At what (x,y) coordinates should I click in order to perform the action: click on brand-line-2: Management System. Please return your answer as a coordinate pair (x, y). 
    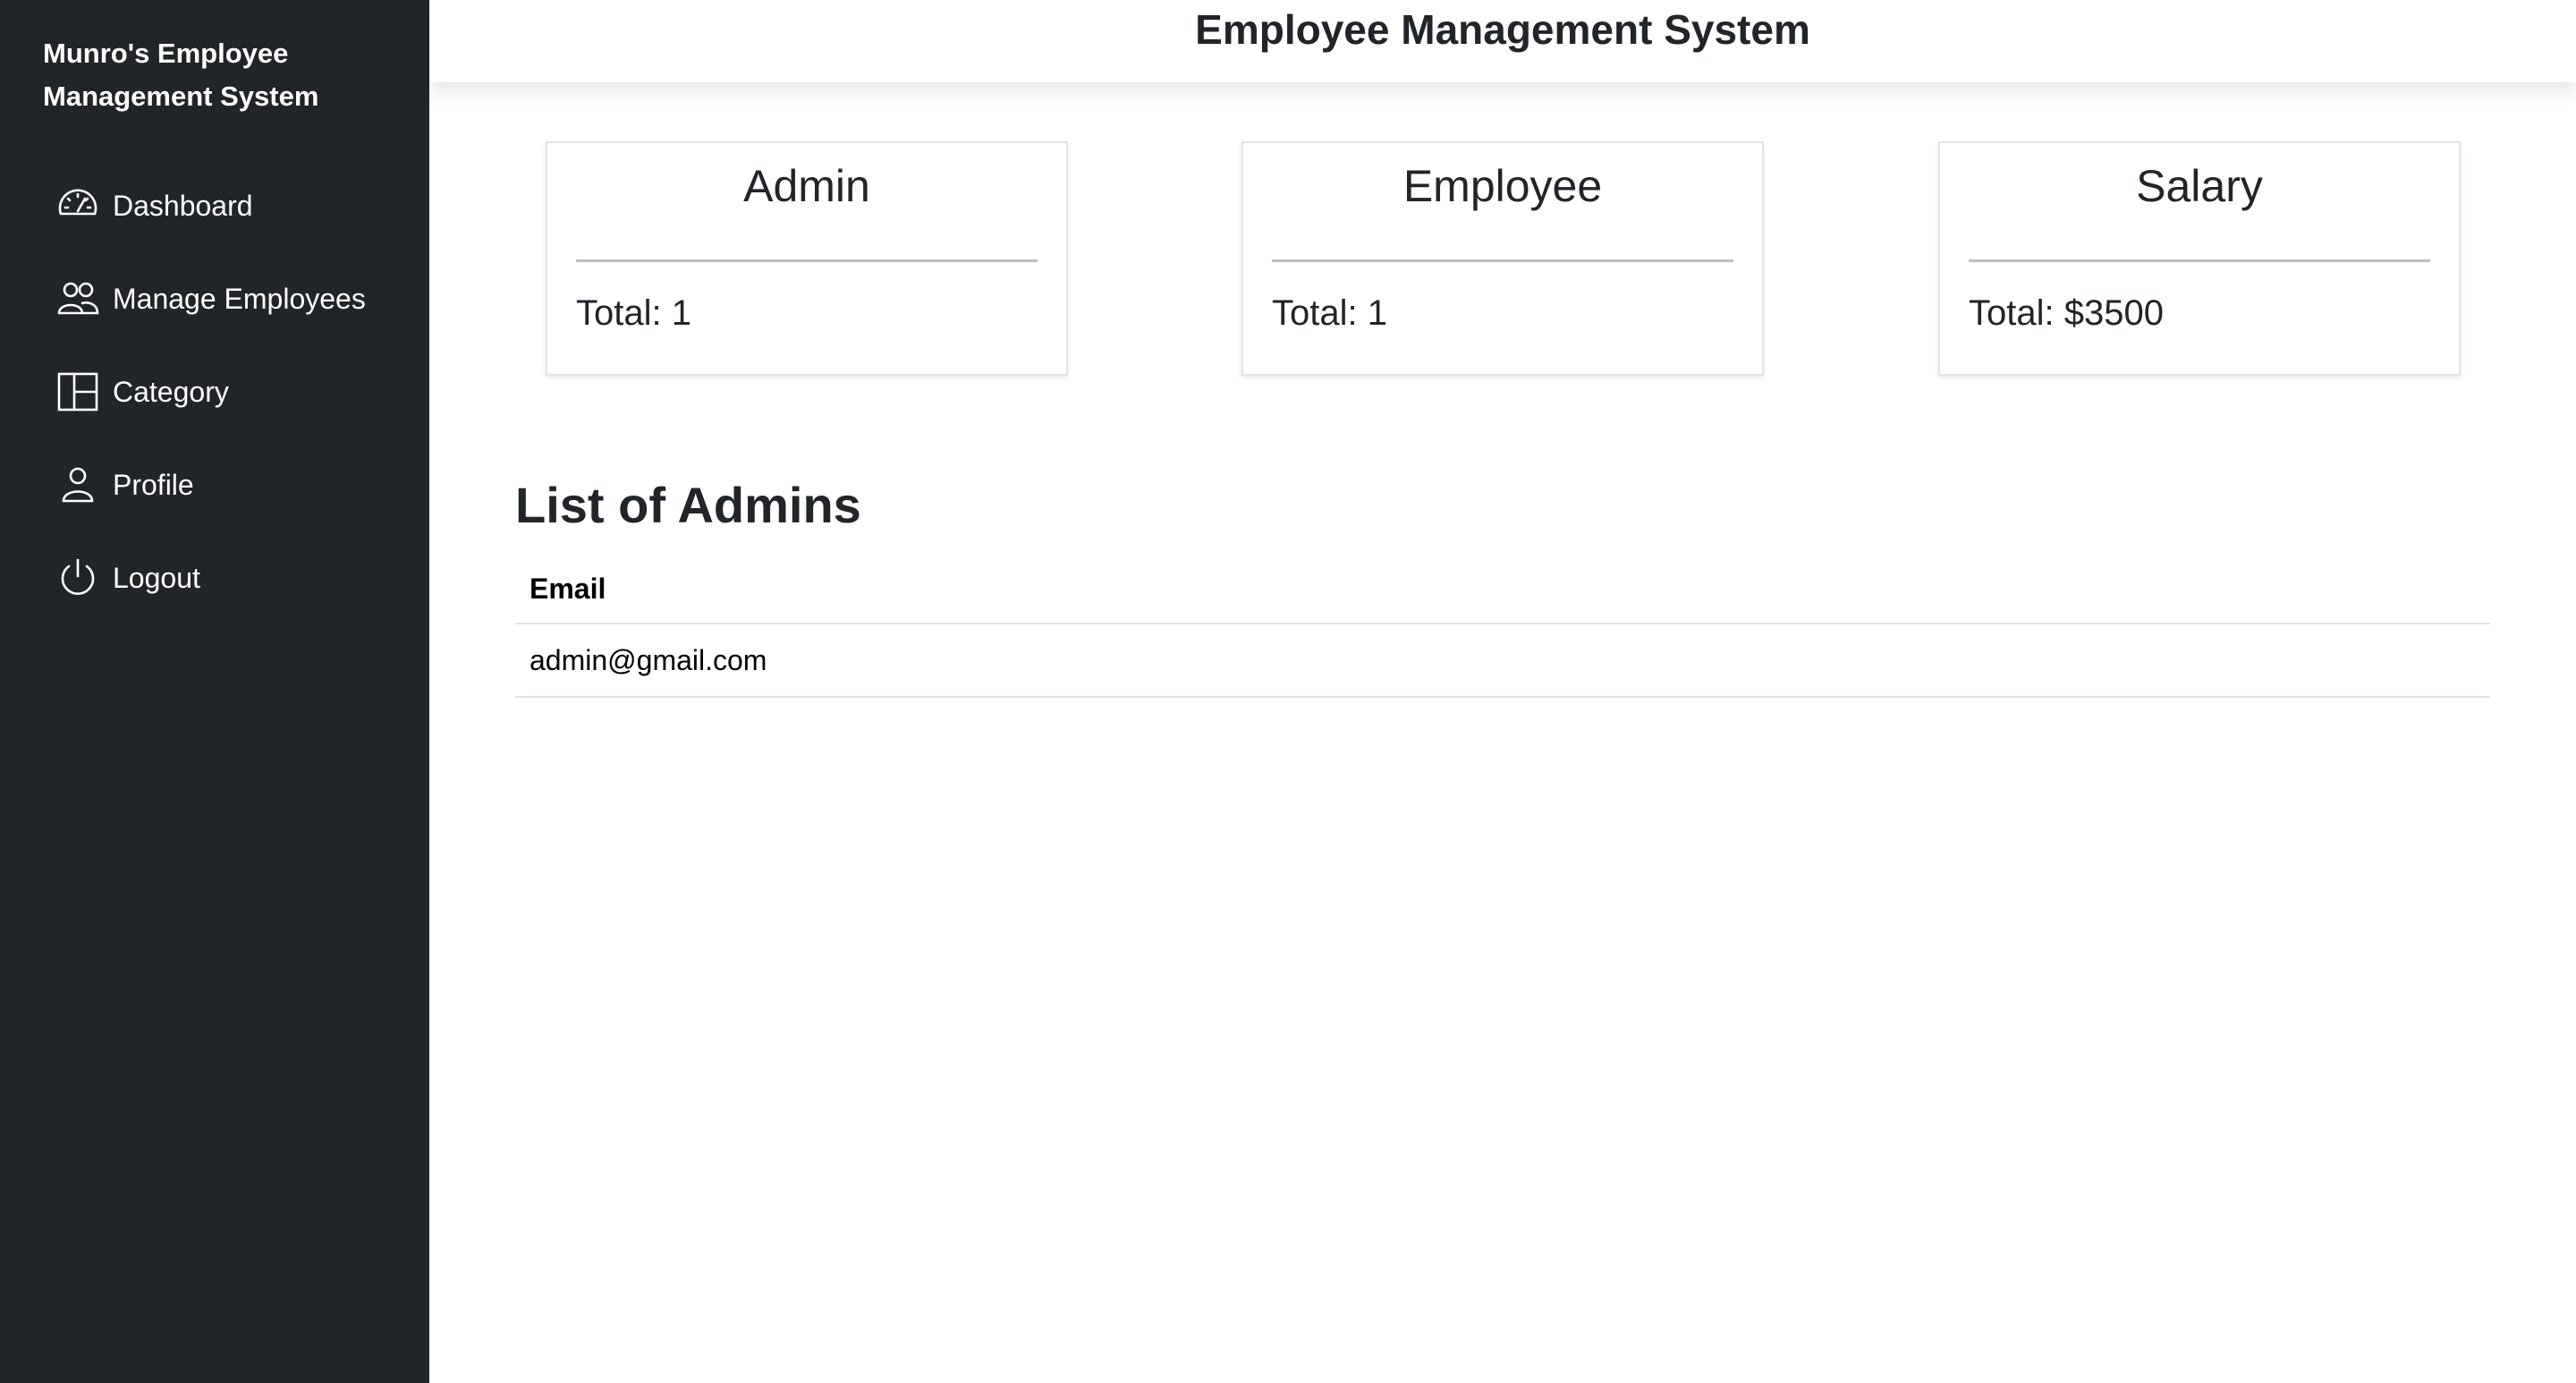
    Looking at the image, I should click on (181, 97).